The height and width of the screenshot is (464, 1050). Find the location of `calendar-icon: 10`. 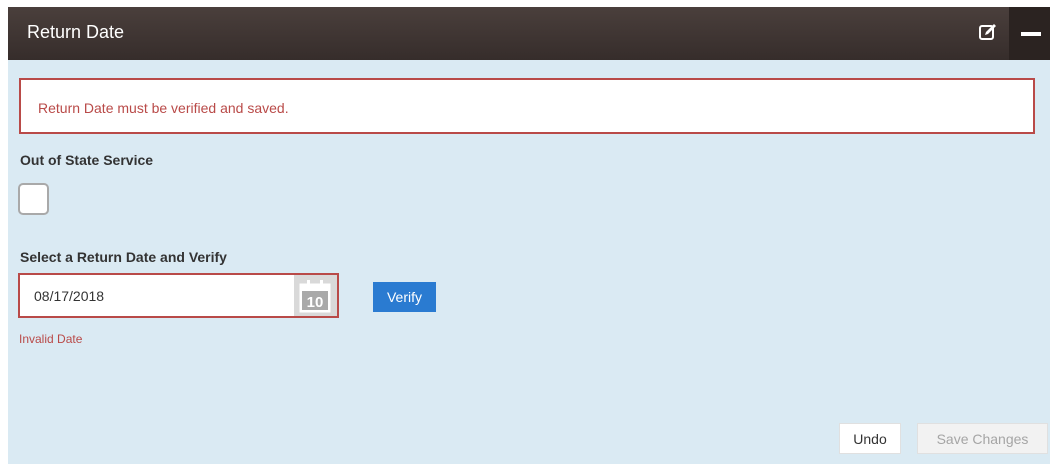

calendar-icon: 10 is located at coordinates (315, 296).